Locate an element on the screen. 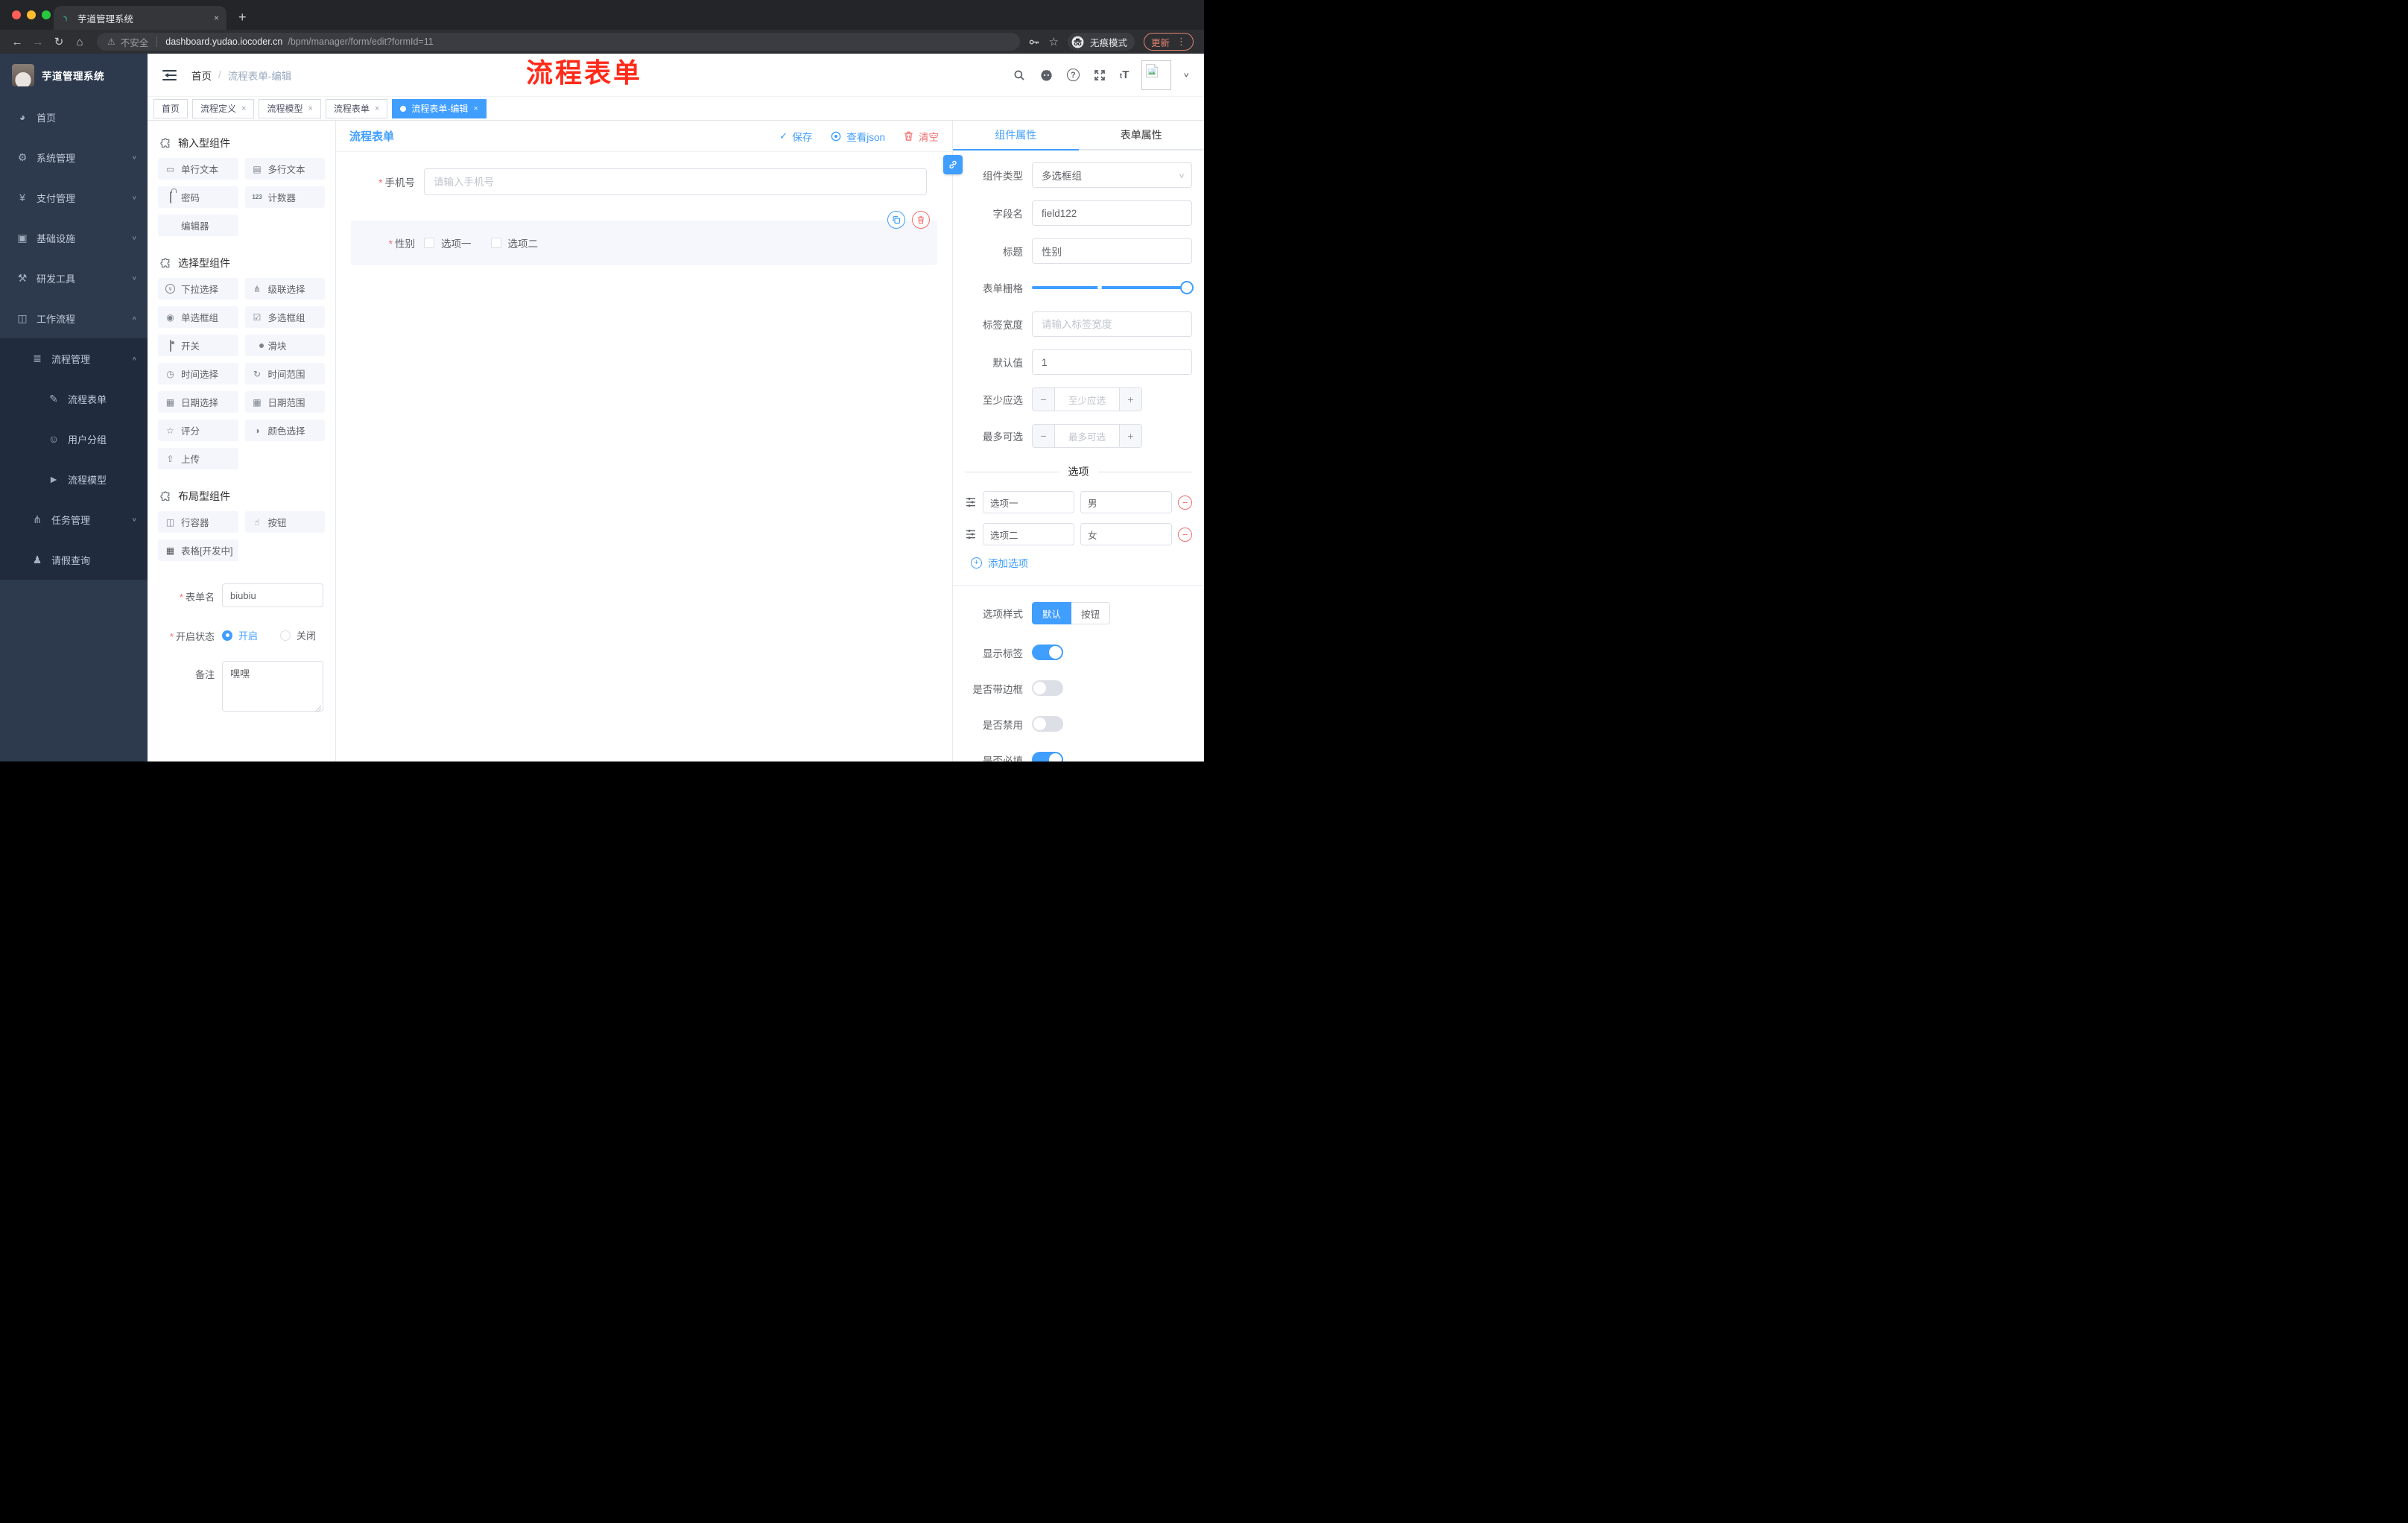 This screenshot has height=1523, width=2408. form-name-input is located at coordinates (272, 595).